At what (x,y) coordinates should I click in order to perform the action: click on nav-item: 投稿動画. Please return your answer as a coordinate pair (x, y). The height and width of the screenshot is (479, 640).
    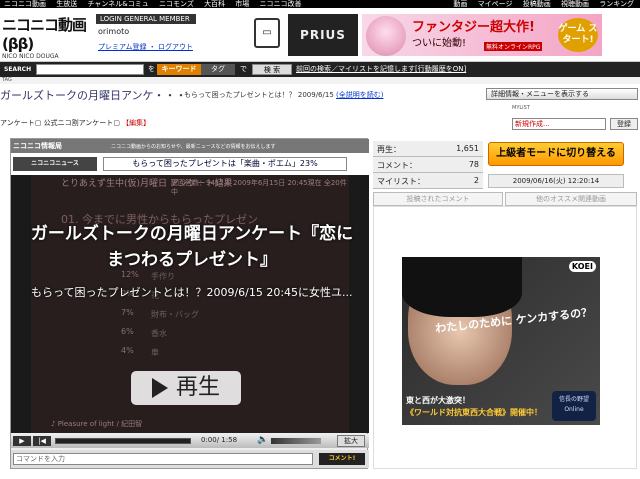
    Looking at the image, I should click on (537, 4).